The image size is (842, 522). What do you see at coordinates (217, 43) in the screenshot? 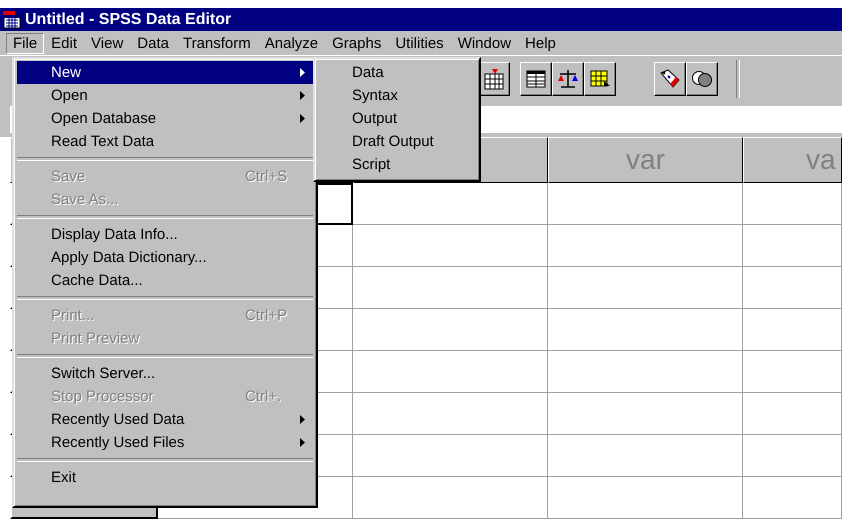
I see `menu-bar-item: Transform` at bounding box center [217, 43].